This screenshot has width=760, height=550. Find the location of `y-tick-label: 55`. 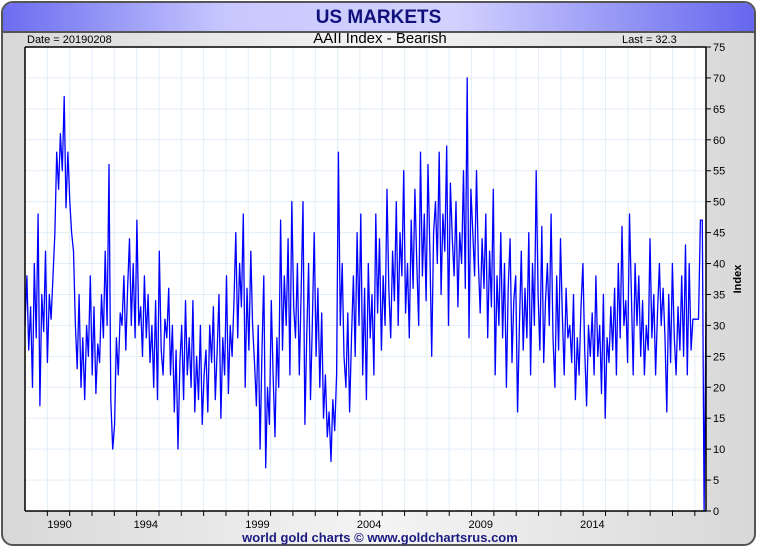

y-tick-label: 55 is located at coordinates (719, 172).